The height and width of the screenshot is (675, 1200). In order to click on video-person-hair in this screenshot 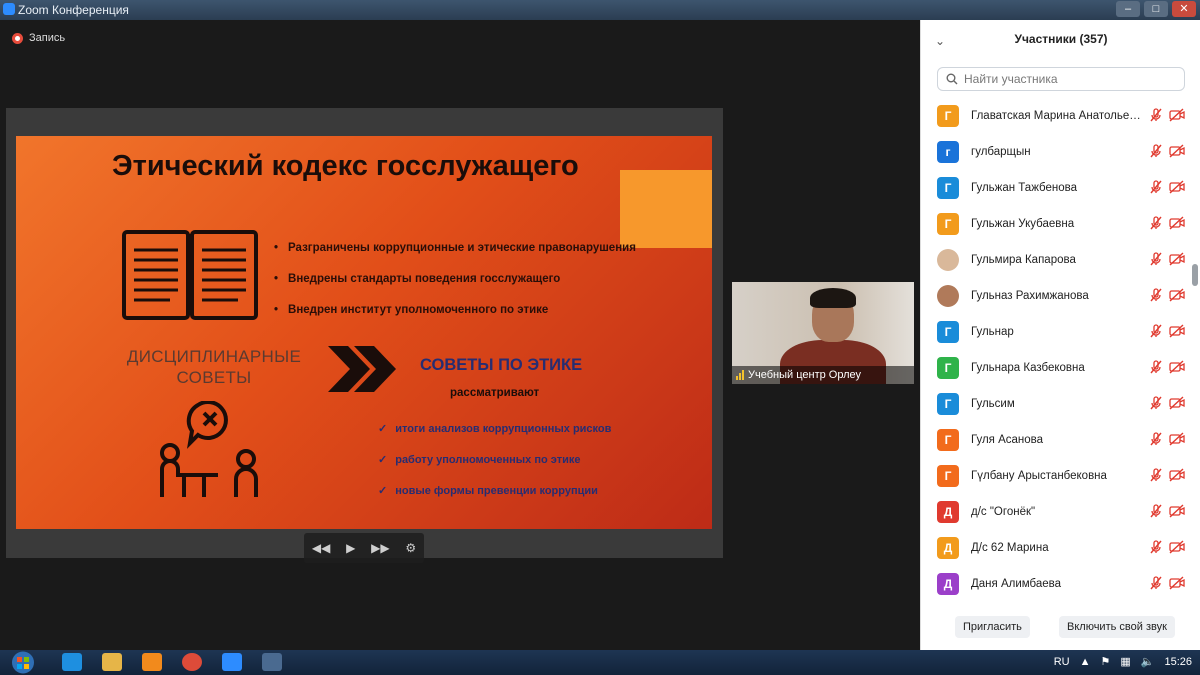, I will do `click(833, 298)`.